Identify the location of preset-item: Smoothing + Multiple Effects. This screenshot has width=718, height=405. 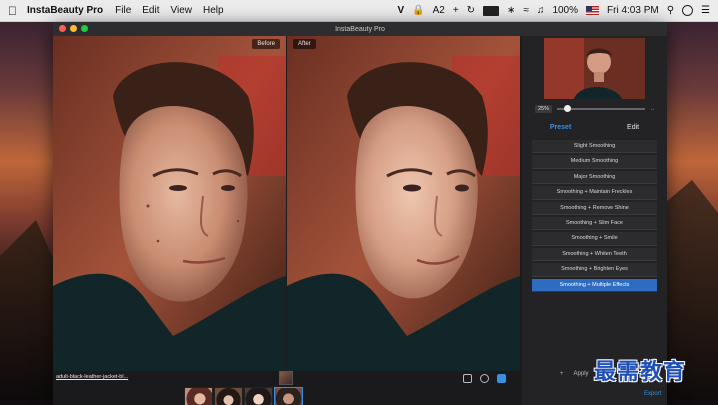
(594, 285).